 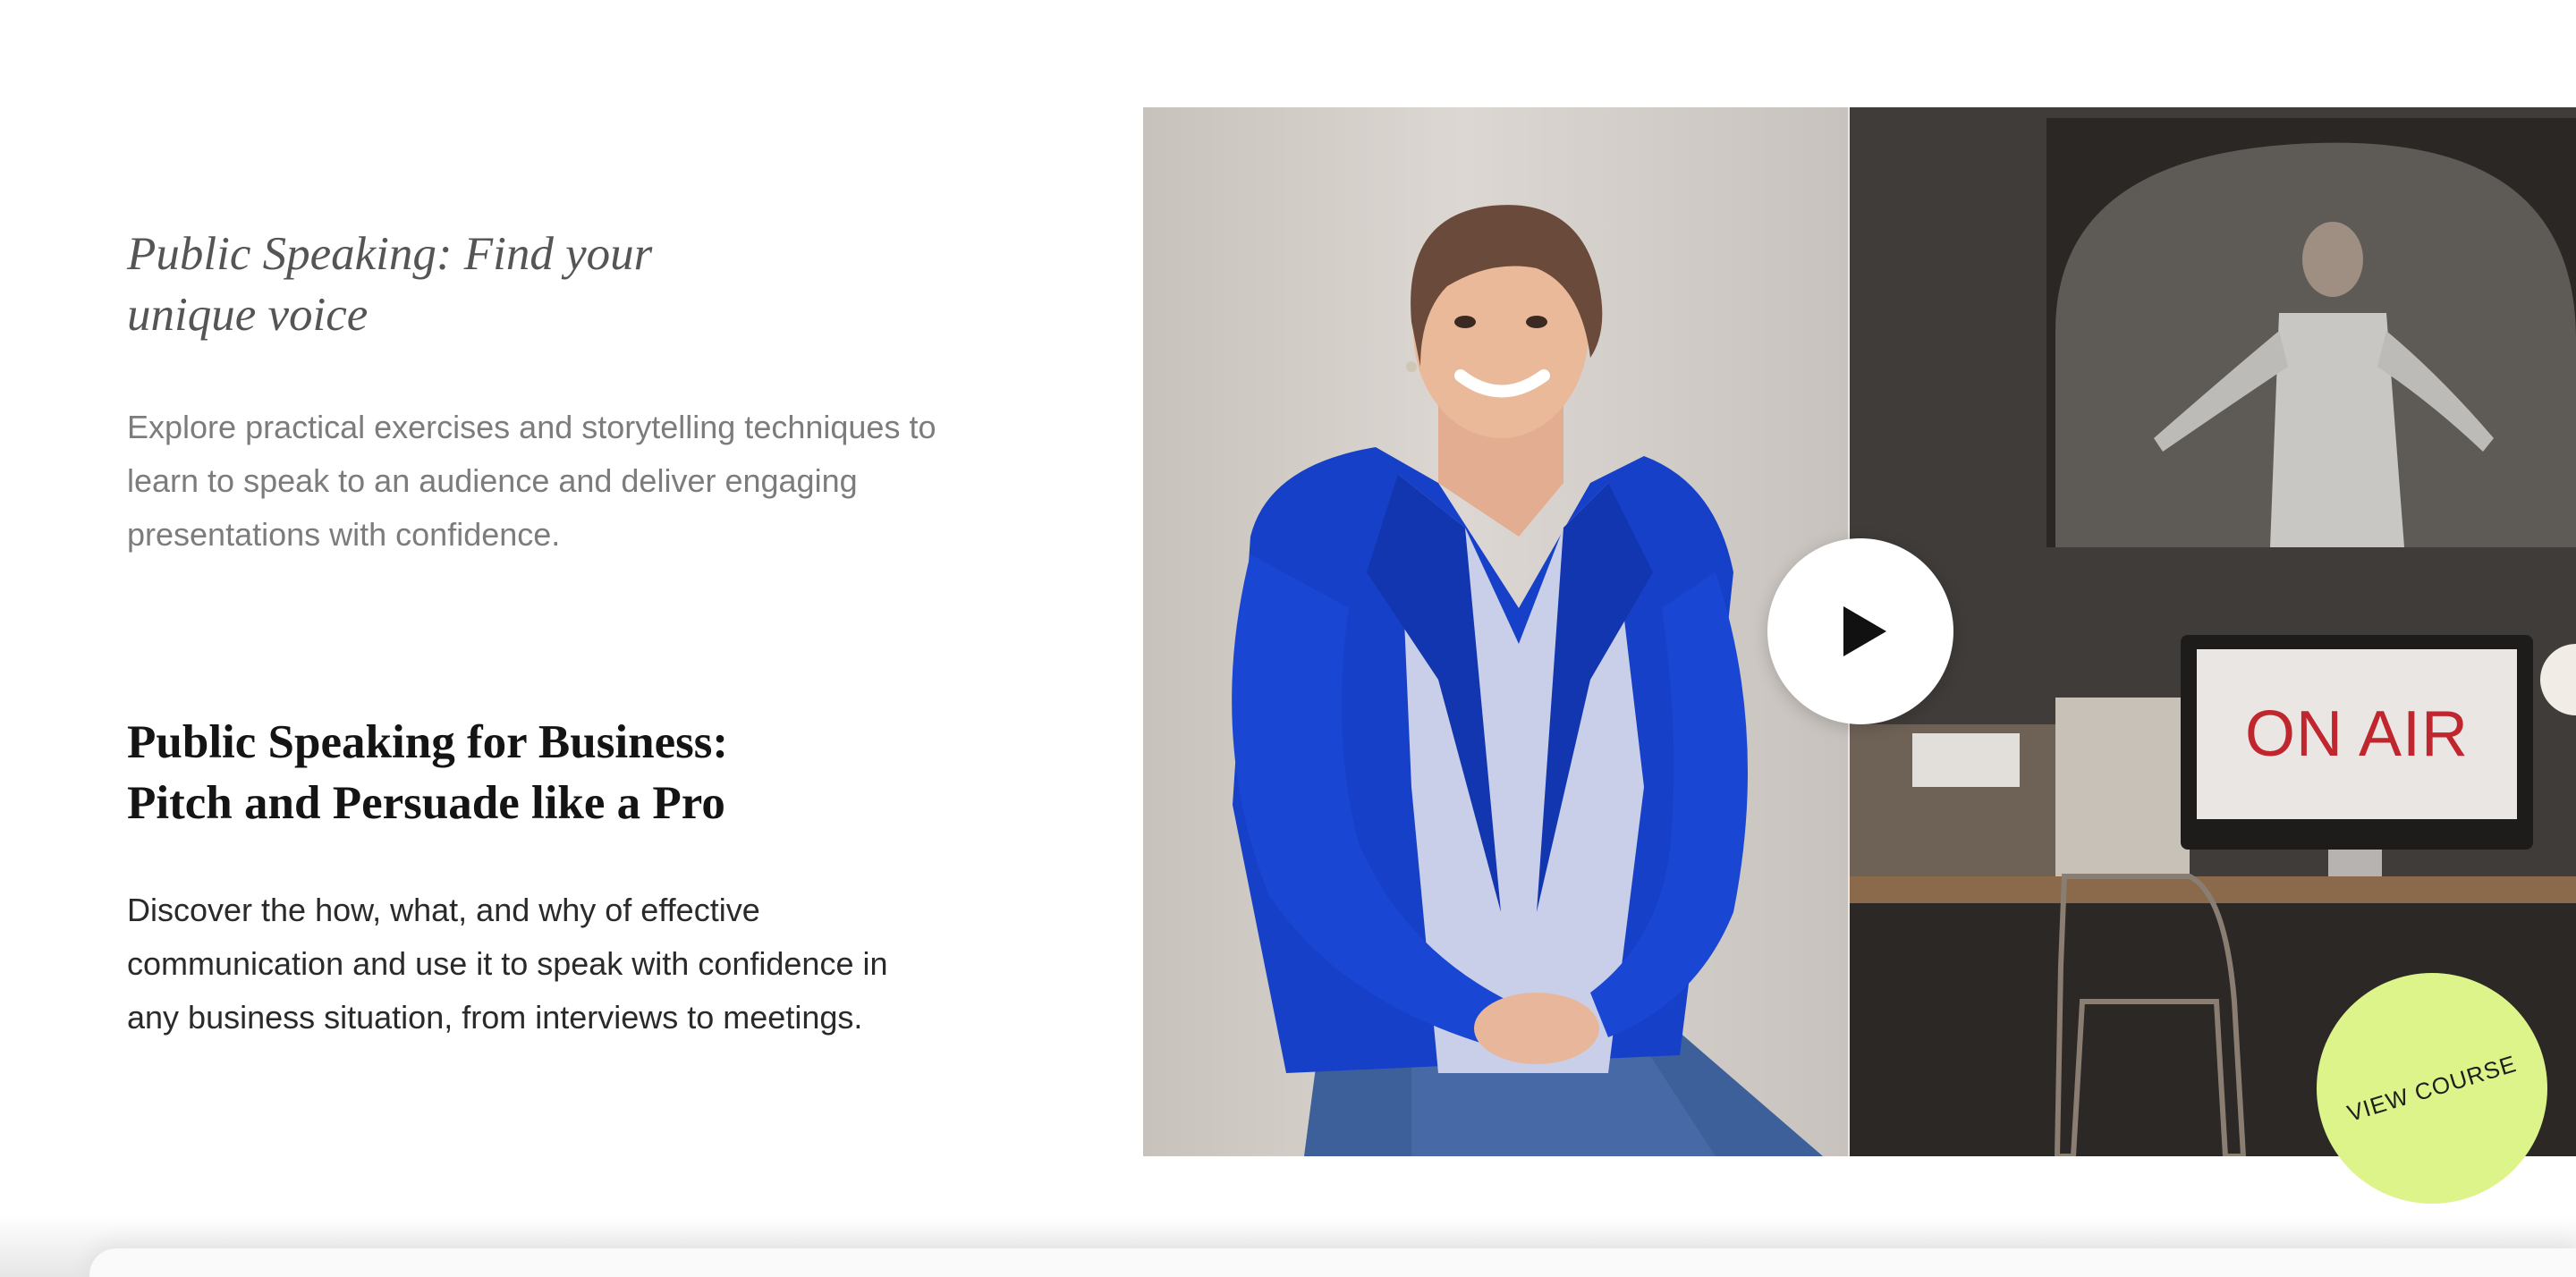 I want to click on view-course-label: VIEW COURSE, so click(x=2431, y=1088).